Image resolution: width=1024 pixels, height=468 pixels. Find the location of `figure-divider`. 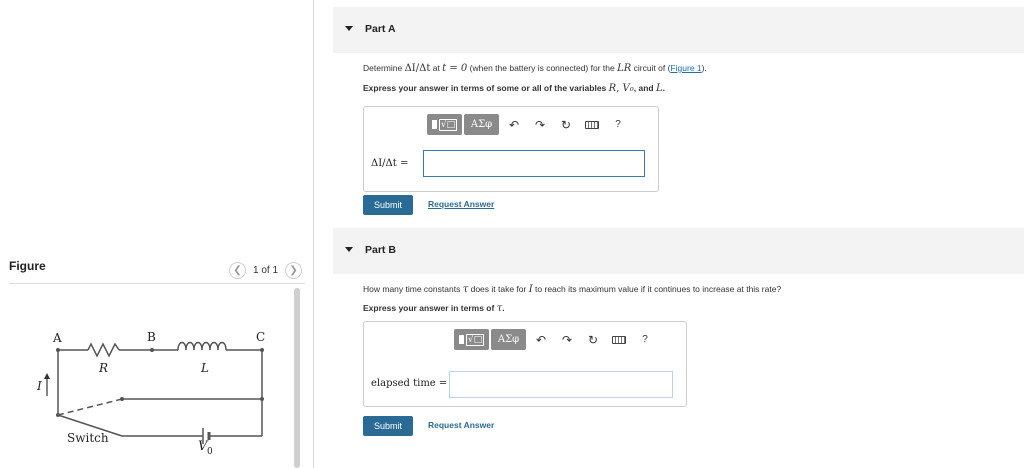

figure-divider is located at coordinates (157, 283).